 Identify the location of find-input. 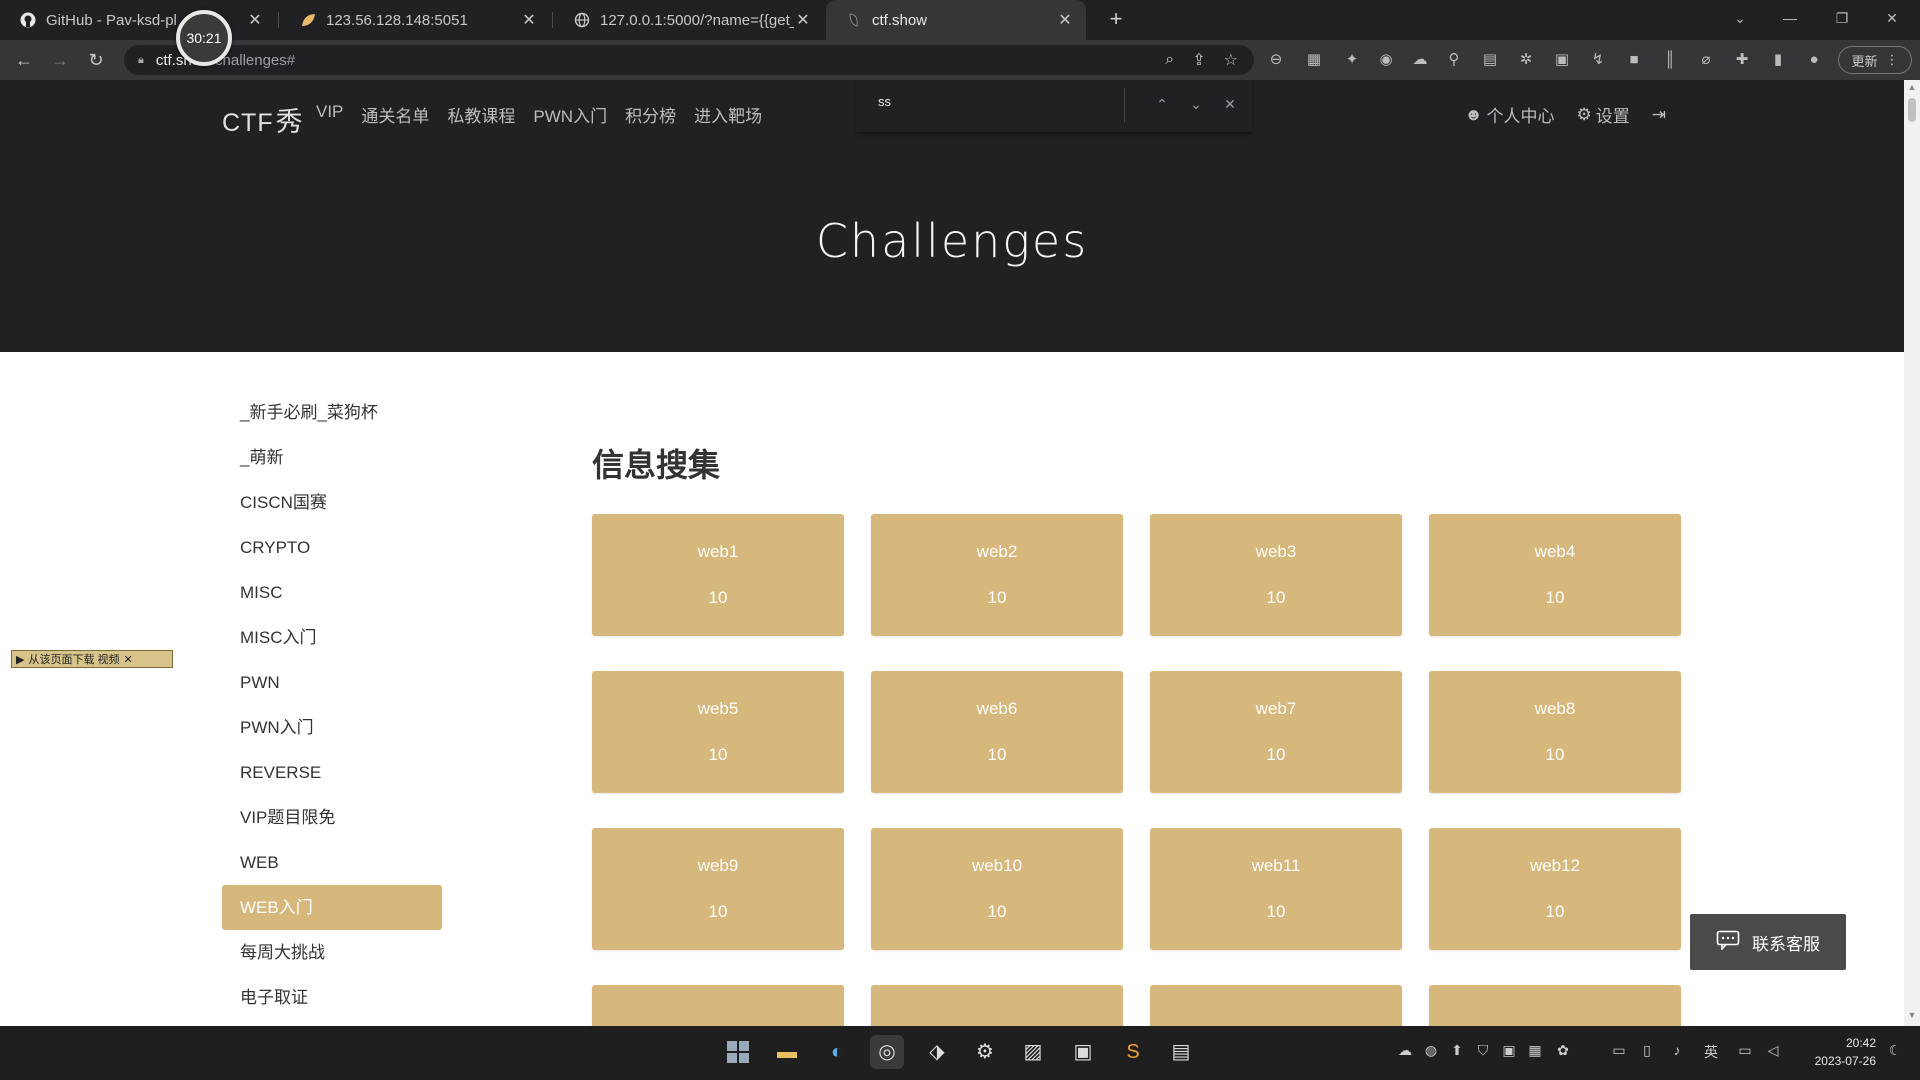
(978, 101).